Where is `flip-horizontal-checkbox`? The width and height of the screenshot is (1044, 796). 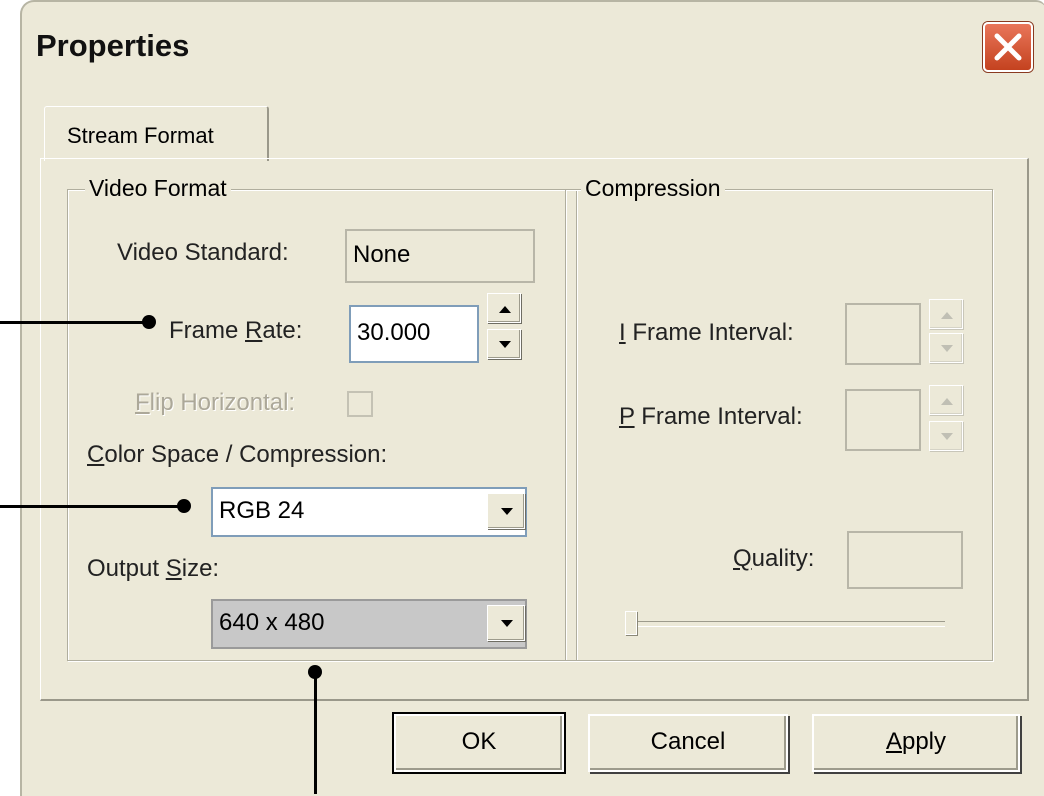
flip-horizontal-checkbox is located at coordinates (360, 404).